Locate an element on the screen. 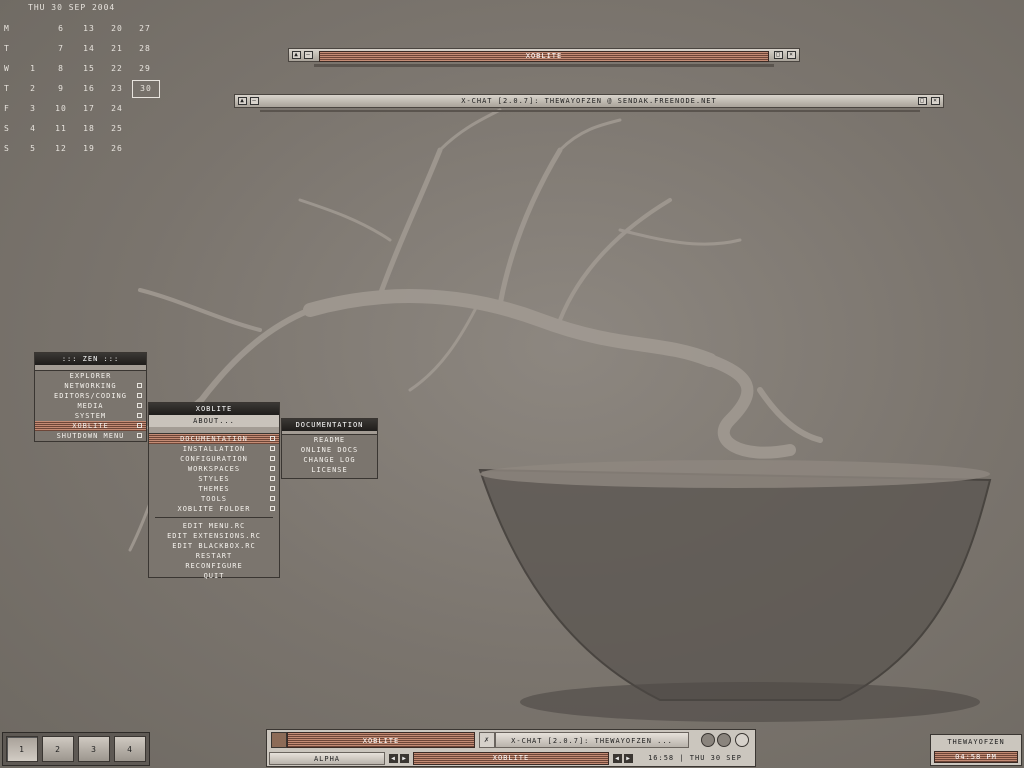 The image size is (1024, 768). calendar-date: 8 is located at coordinates (61, 68).